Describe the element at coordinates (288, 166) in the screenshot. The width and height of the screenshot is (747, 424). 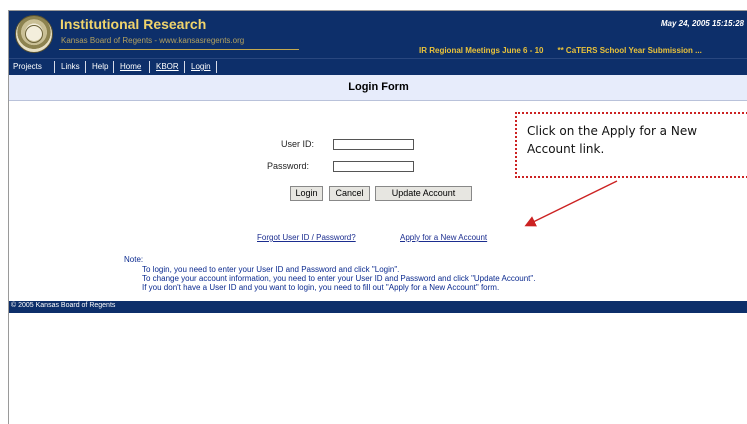
I see `password-label: Password:` at that location.